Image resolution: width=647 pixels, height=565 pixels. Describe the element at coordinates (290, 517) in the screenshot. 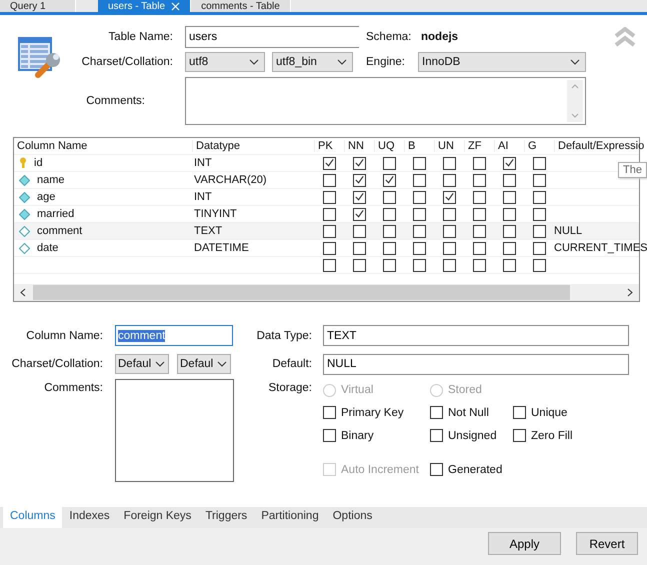

I see `section-tab: Partitioning` at that location.